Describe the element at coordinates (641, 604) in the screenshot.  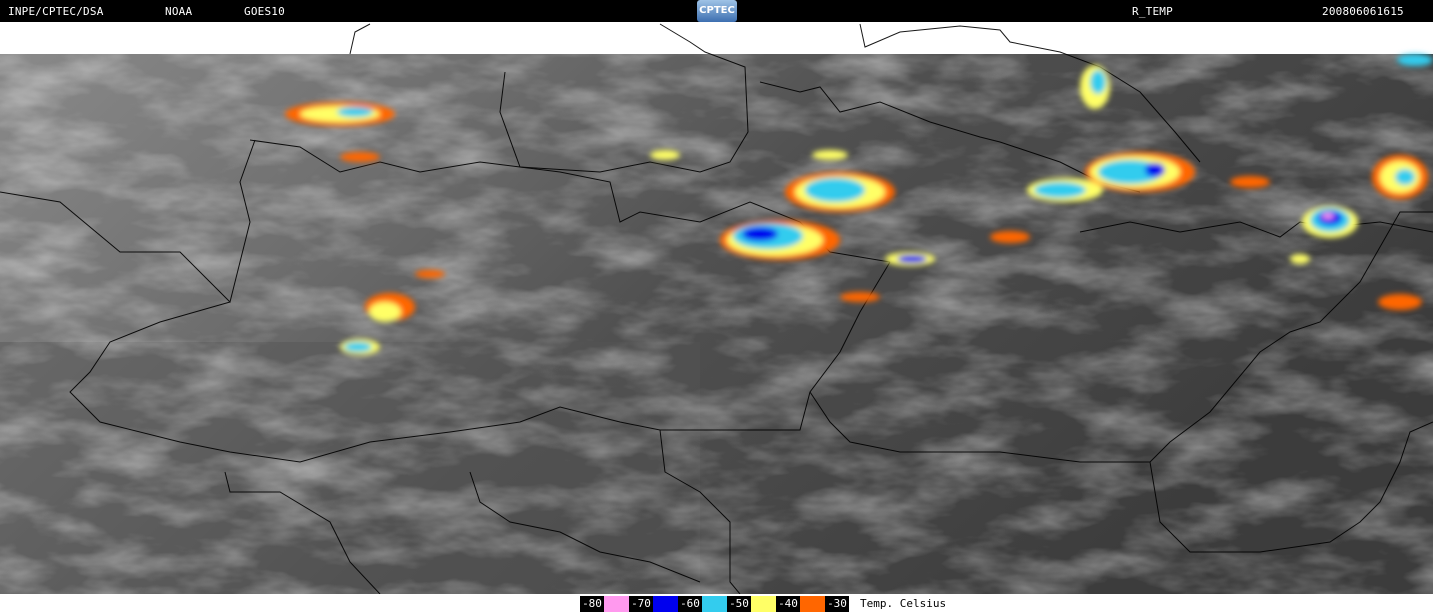
I see `legend-value: -70` at that location.